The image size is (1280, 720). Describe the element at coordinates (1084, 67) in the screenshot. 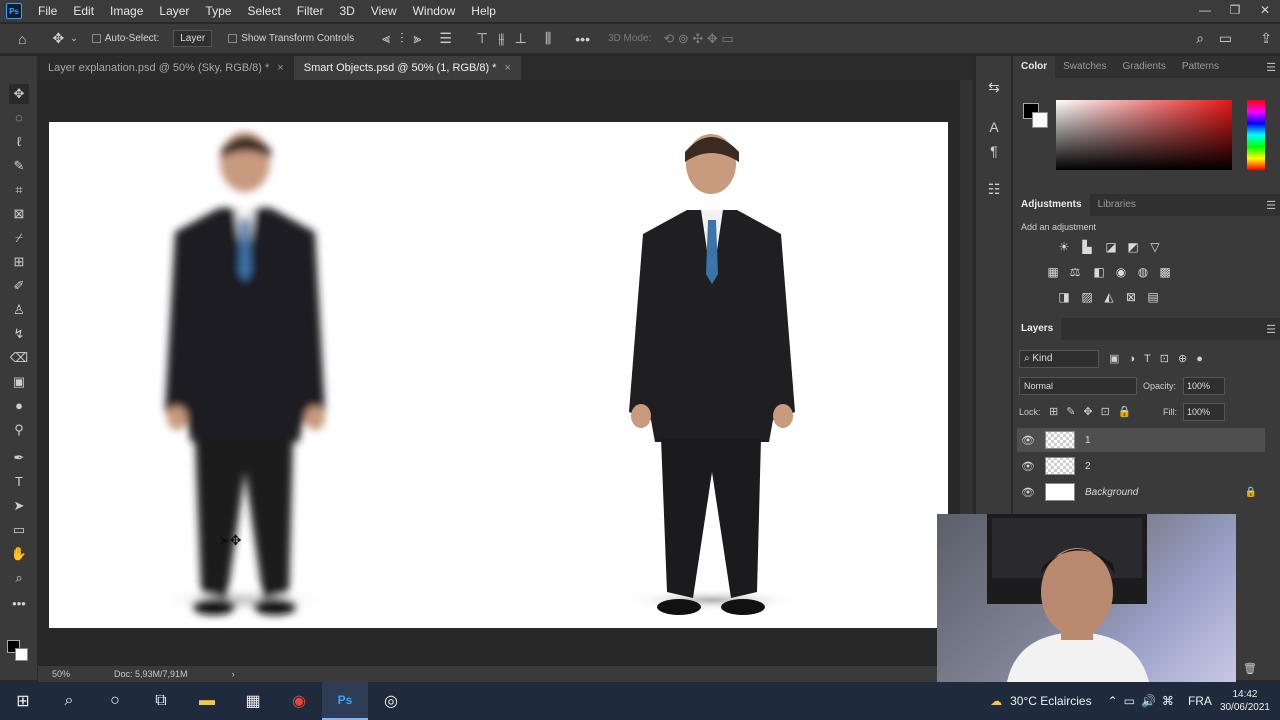

I see `tab-swatches: Swatches` at that location.